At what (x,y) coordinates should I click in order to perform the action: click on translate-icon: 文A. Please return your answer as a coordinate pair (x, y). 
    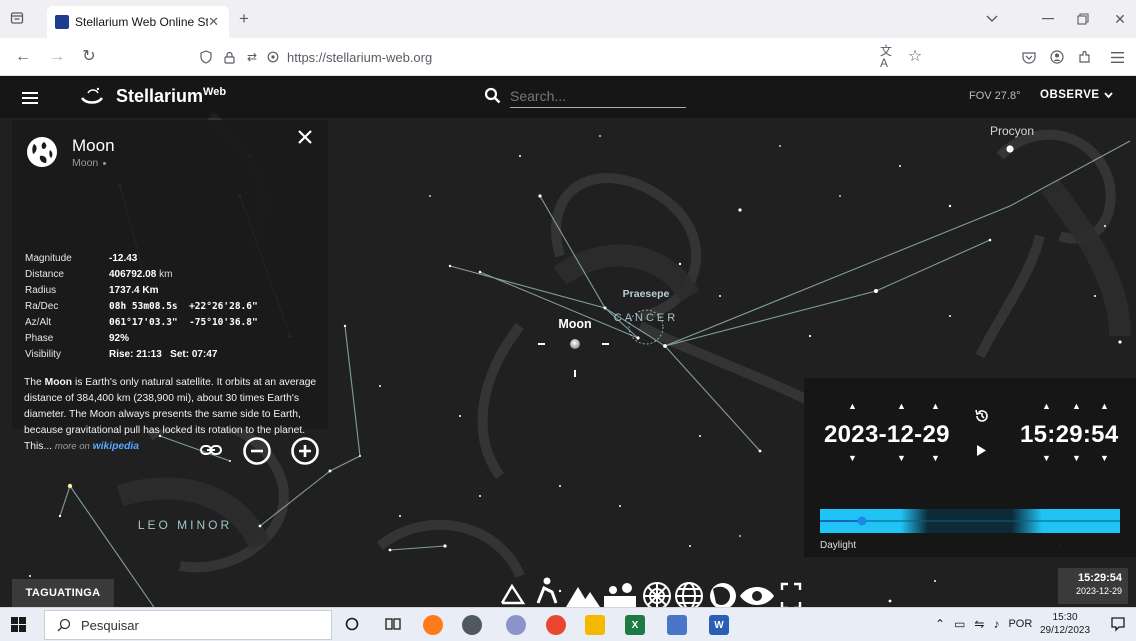
    Looking at the image, I should click on (889, 57).